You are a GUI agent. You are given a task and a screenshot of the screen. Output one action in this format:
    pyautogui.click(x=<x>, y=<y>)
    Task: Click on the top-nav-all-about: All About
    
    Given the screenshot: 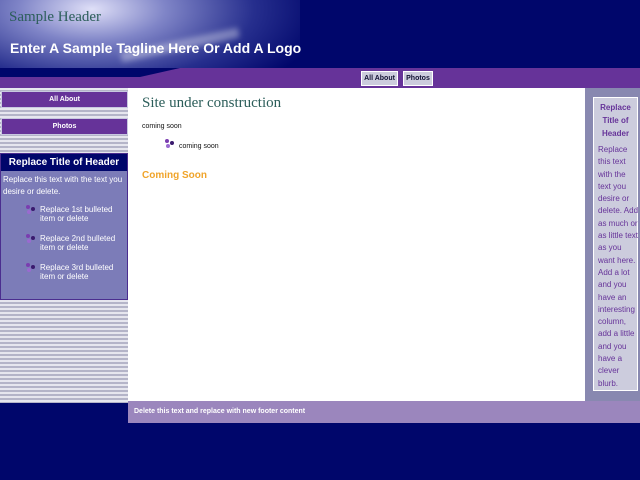 What is the action you would take?
    pyautogui.click(x=379, y=78)
    